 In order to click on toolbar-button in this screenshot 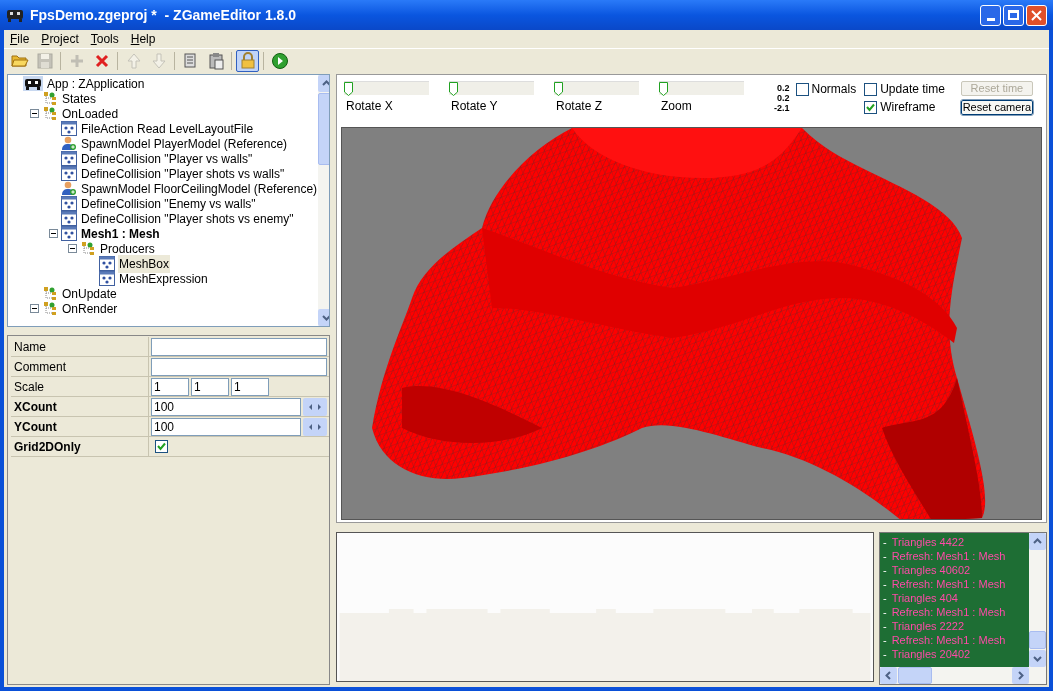, I will do `click(247, 61)`.